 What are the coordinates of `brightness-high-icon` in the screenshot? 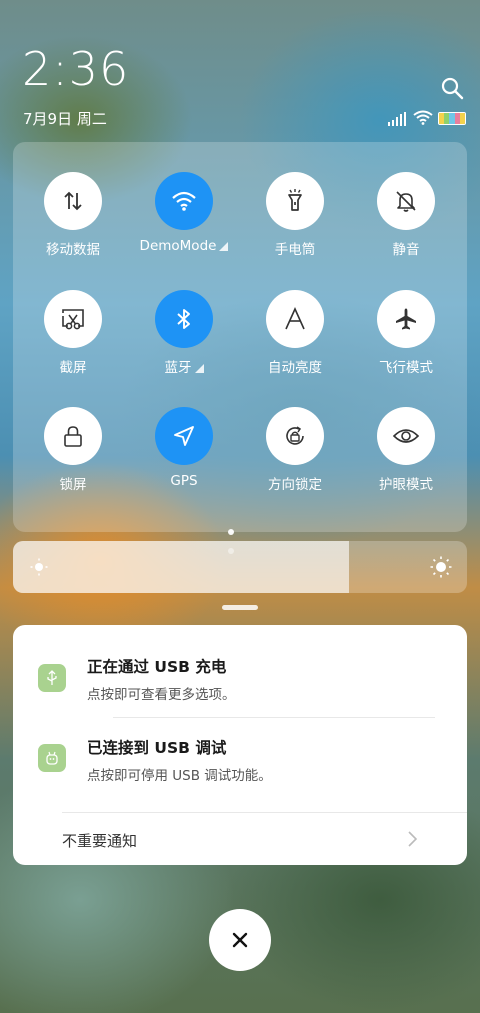 It's located at (441, 567).